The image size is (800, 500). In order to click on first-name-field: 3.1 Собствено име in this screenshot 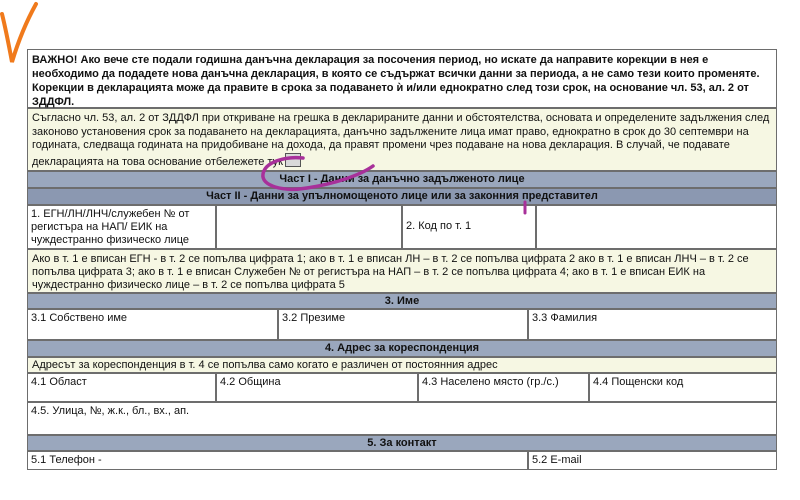, I will do `click(152, 324)`.